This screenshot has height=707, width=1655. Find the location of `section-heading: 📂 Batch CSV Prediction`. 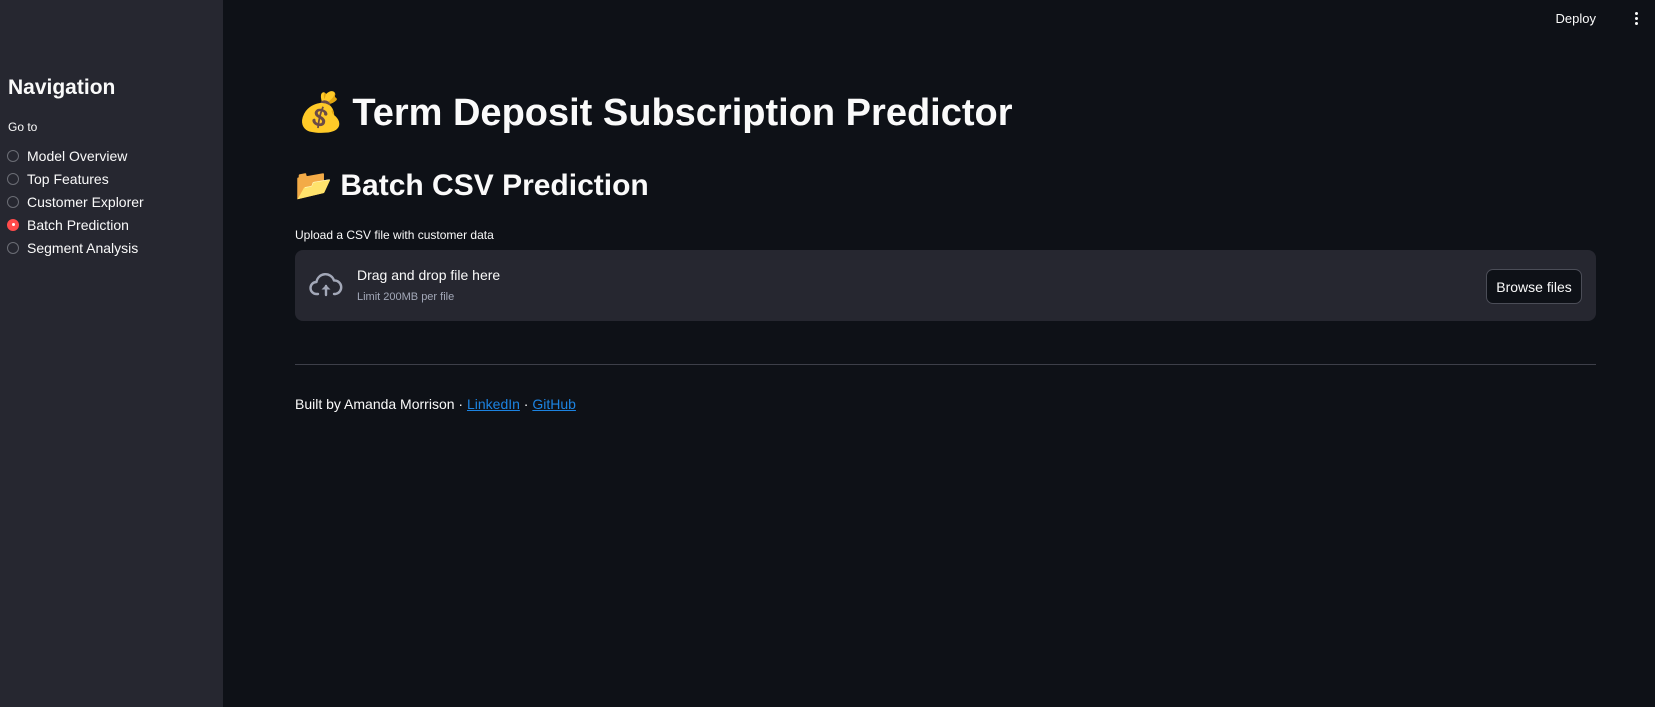

section-heading: 📂 Batch CSV Prediction is located at coordinates (472, 185).